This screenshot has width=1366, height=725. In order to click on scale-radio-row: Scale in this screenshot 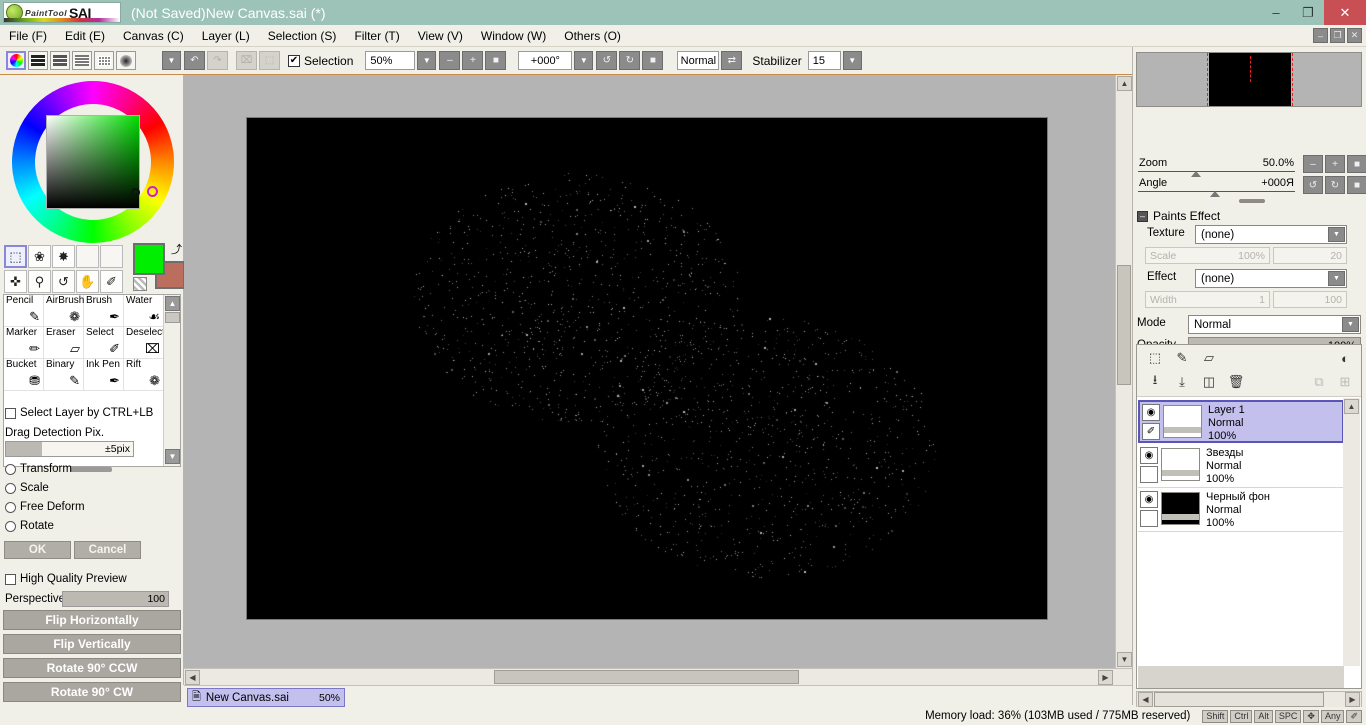, I will do `click(27, 488)`.